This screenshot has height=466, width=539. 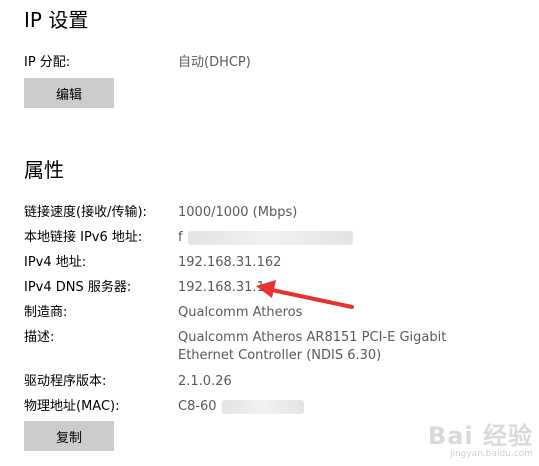 What do you see at coordinates (65, 381) in the screenshot?
I see `driver-version-label: 驱动程序版本:` at bounding box center [65, 381].